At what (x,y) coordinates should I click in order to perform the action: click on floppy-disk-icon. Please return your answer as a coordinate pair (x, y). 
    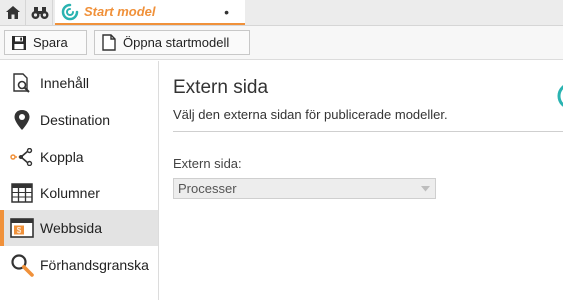
    Looking at the image, I should click on (19, 42).